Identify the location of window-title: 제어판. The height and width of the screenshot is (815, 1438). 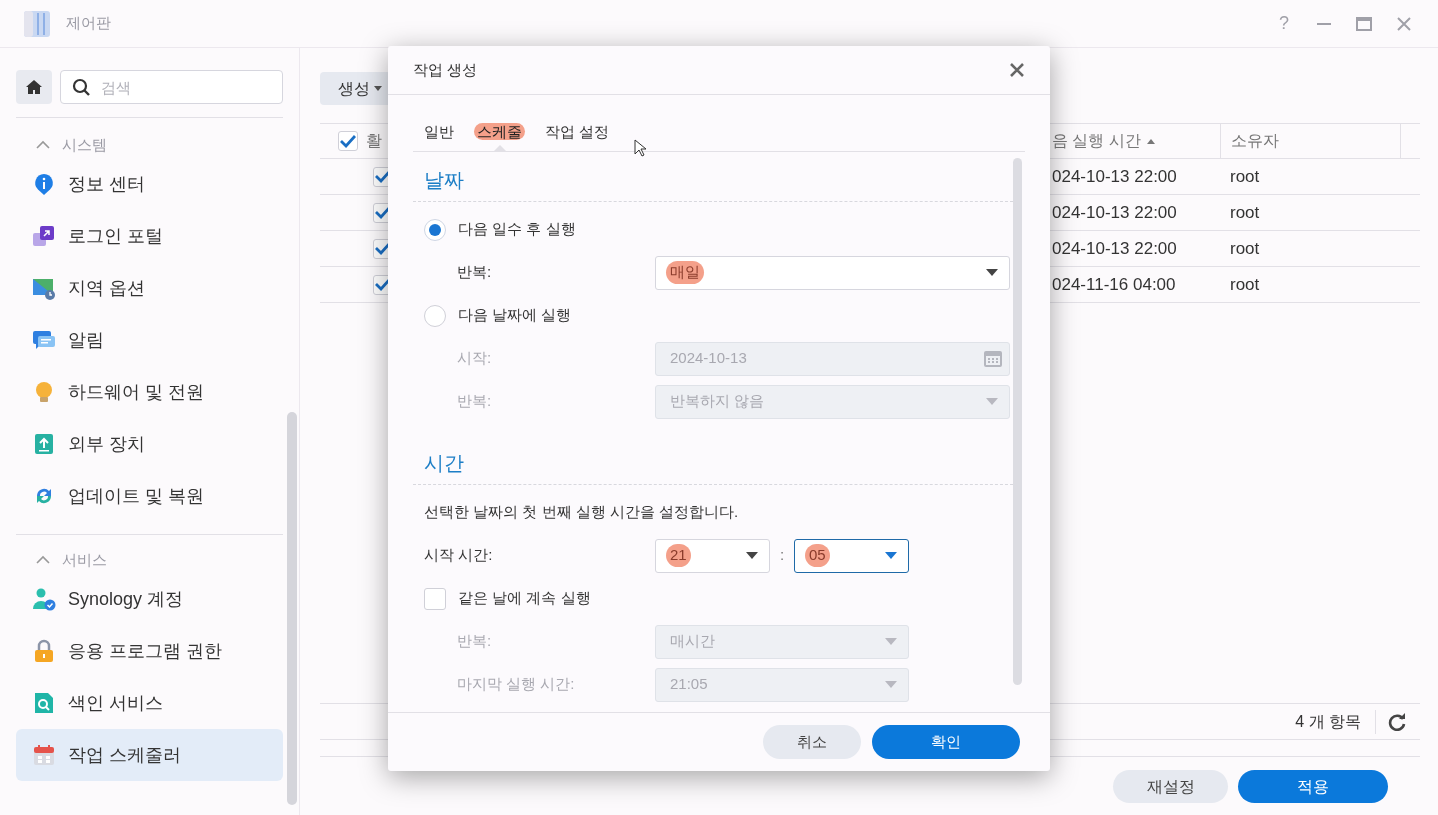
(88, 23).